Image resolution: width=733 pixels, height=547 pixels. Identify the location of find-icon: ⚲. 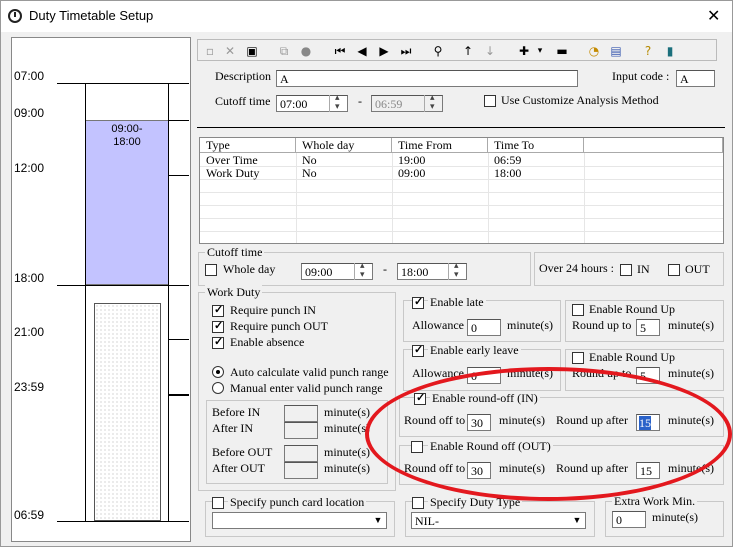
(438, 51).